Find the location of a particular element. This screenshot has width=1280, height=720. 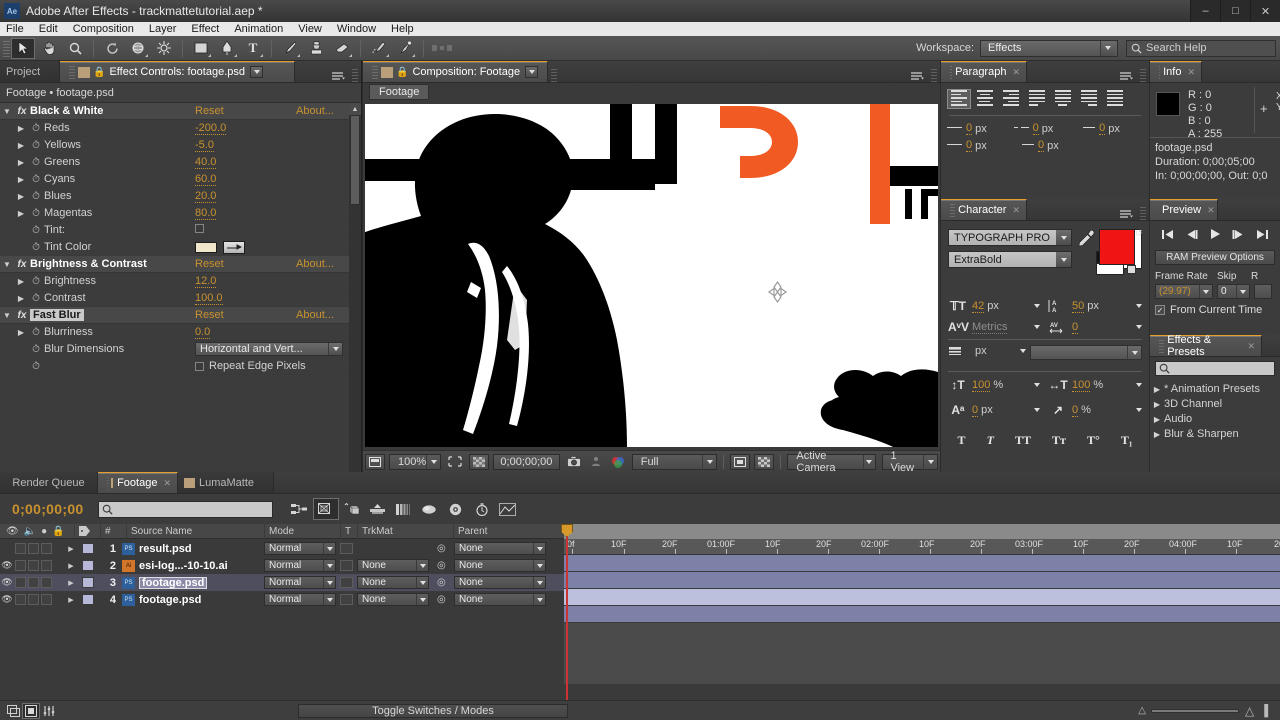

param-row-cyans: ▶ ⏱ Cyans 60.0 is located at coordinates (180, 179).